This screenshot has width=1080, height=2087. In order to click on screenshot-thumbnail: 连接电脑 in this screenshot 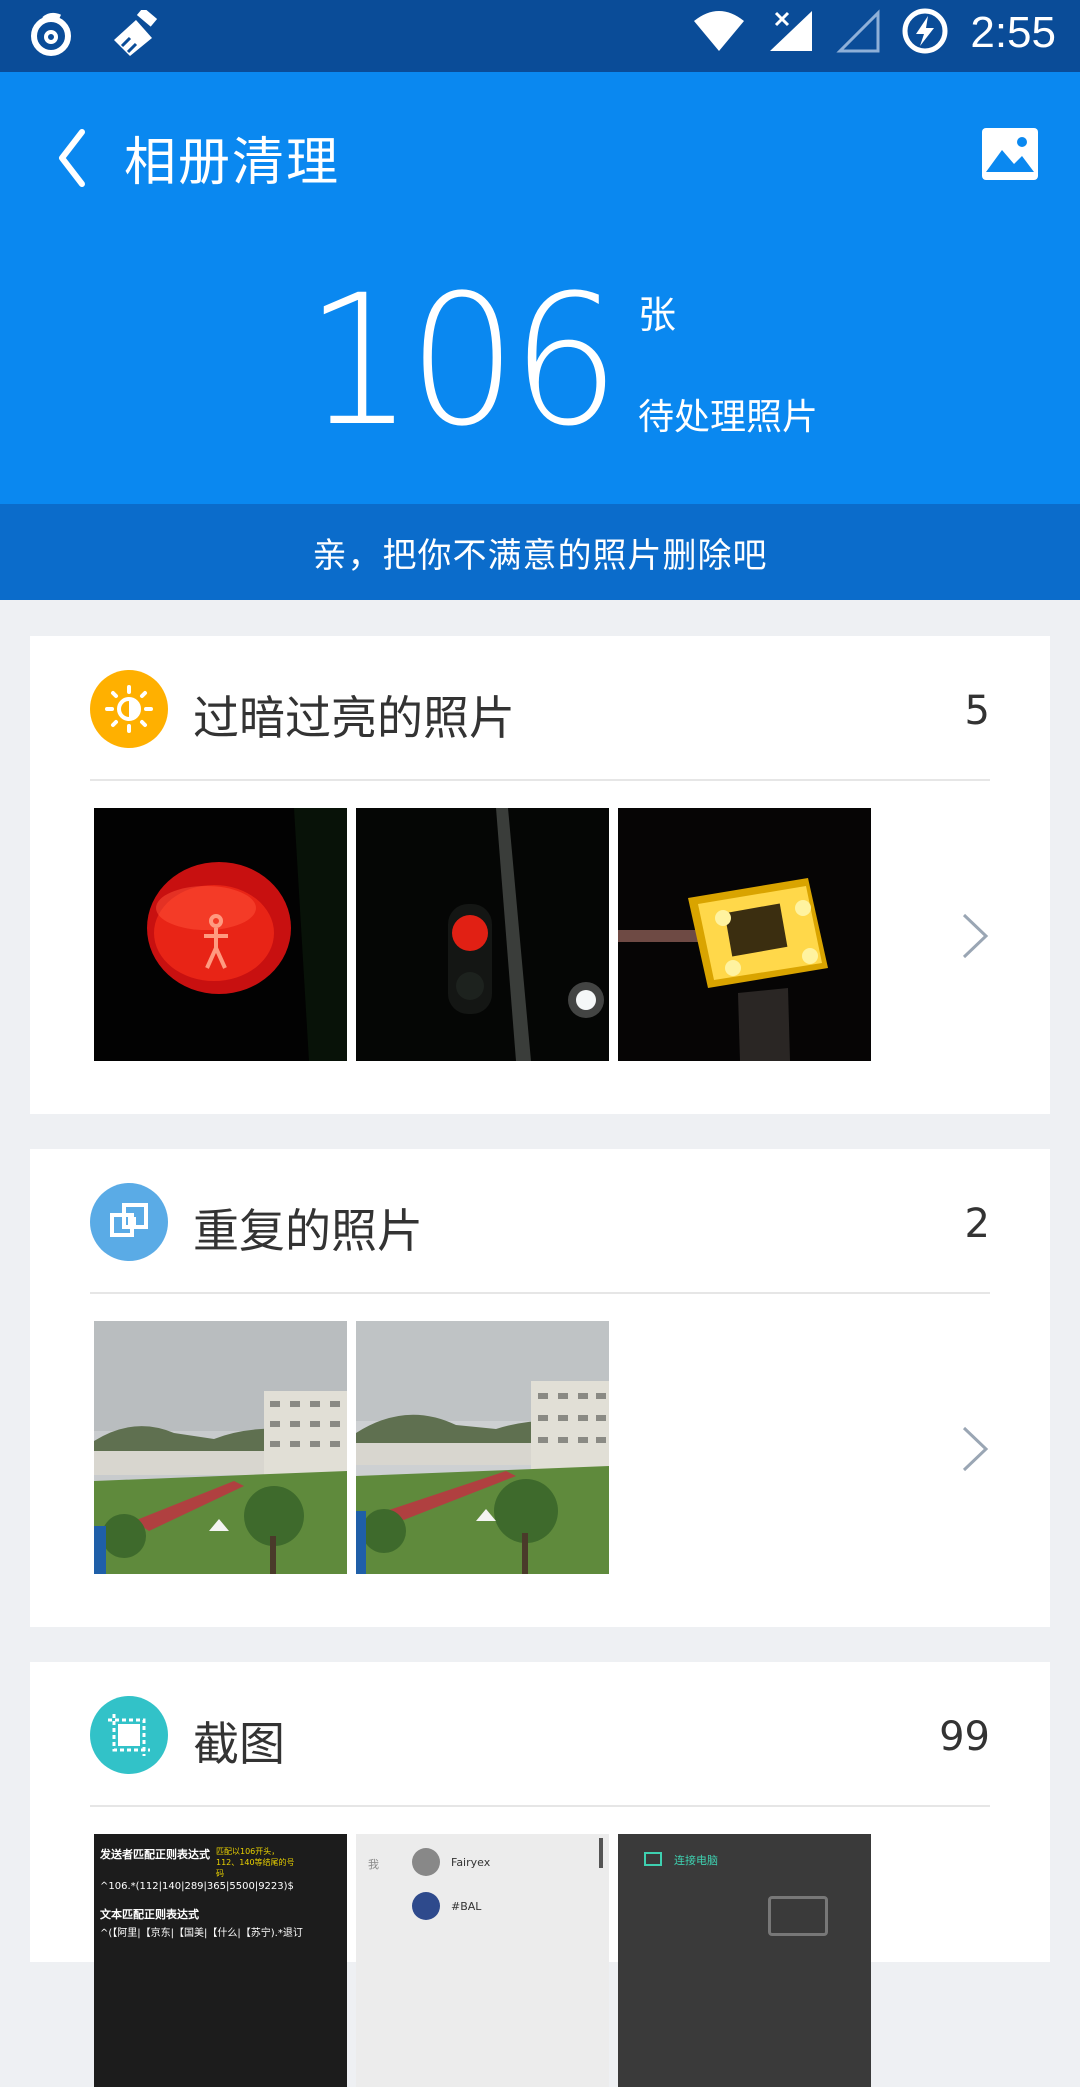, I will do `click(744, 1960)`.